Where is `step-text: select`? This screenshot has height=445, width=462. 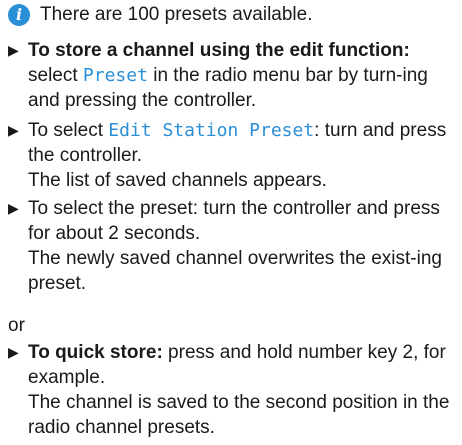 step-text: select is located at coordinates (55, 75).